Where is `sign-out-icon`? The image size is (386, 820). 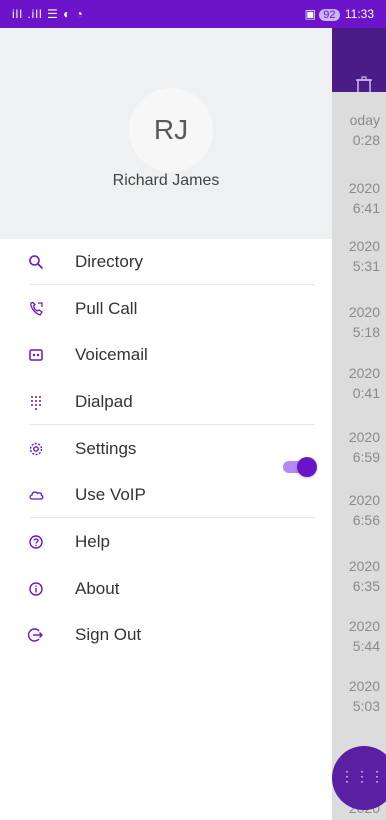 sign-out-icon is located at coordinates (35, 635).